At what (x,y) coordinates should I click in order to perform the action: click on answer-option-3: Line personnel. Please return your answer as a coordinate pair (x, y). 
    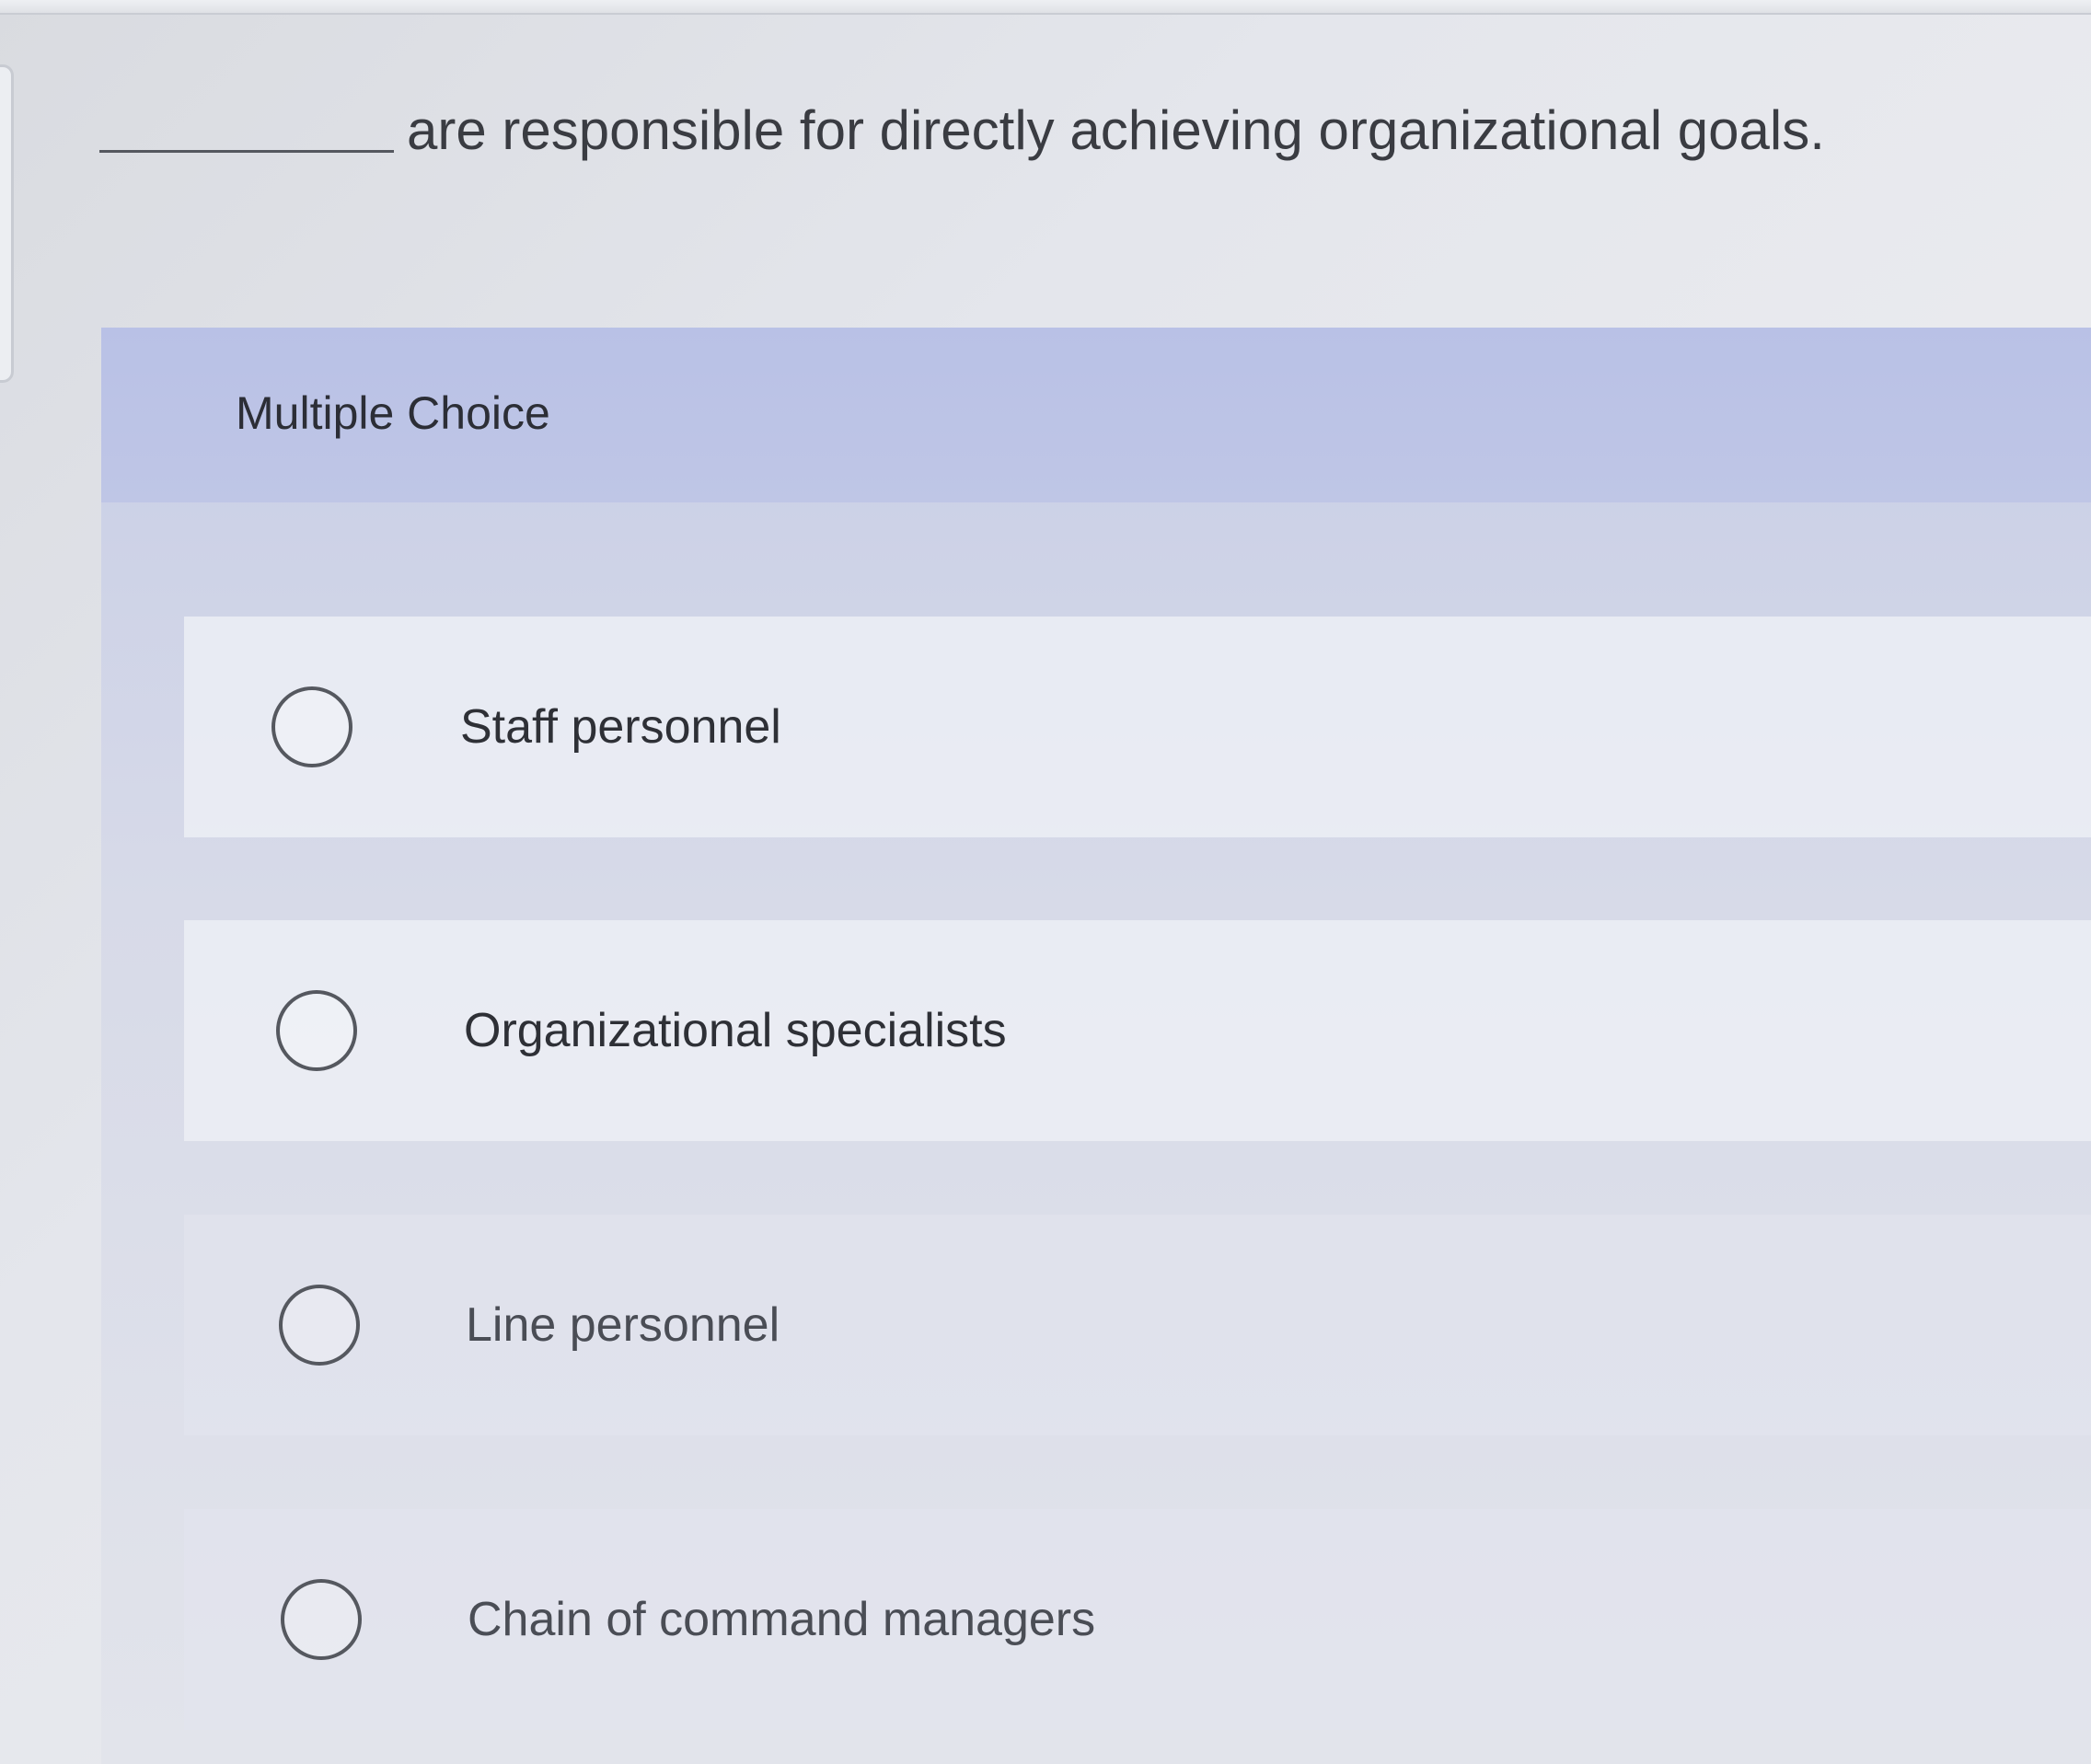
    Looking at the image, I should click on (1137, 1325).